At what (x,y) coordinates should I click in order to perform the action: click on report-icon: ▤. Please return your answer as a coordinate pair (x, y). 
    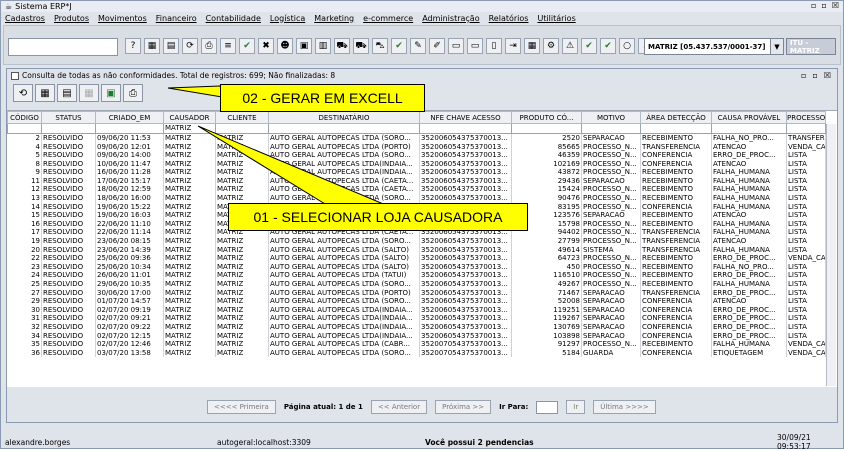
    Looking at the image, I should click on (171, 46).